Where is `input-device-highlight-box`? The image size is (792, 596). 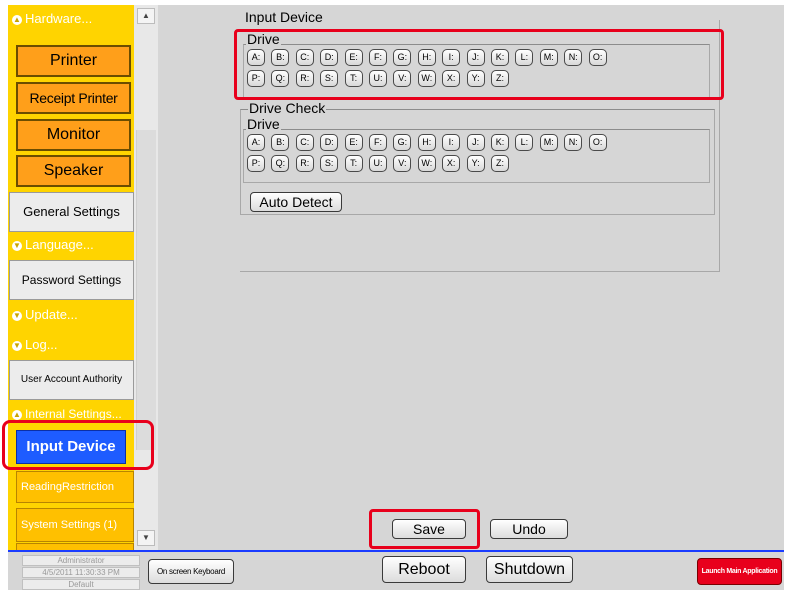 input-device-highlight-box is located at coordinates (78, 445).